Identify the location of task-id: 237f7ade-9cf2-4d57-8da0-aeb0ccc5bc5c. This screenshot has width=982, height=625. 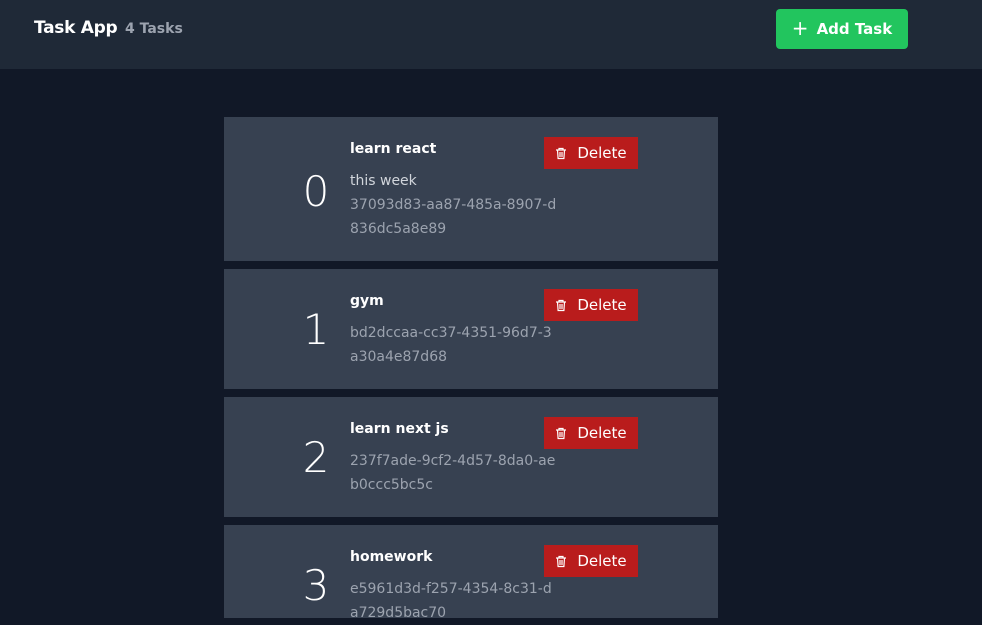
(453, 473).